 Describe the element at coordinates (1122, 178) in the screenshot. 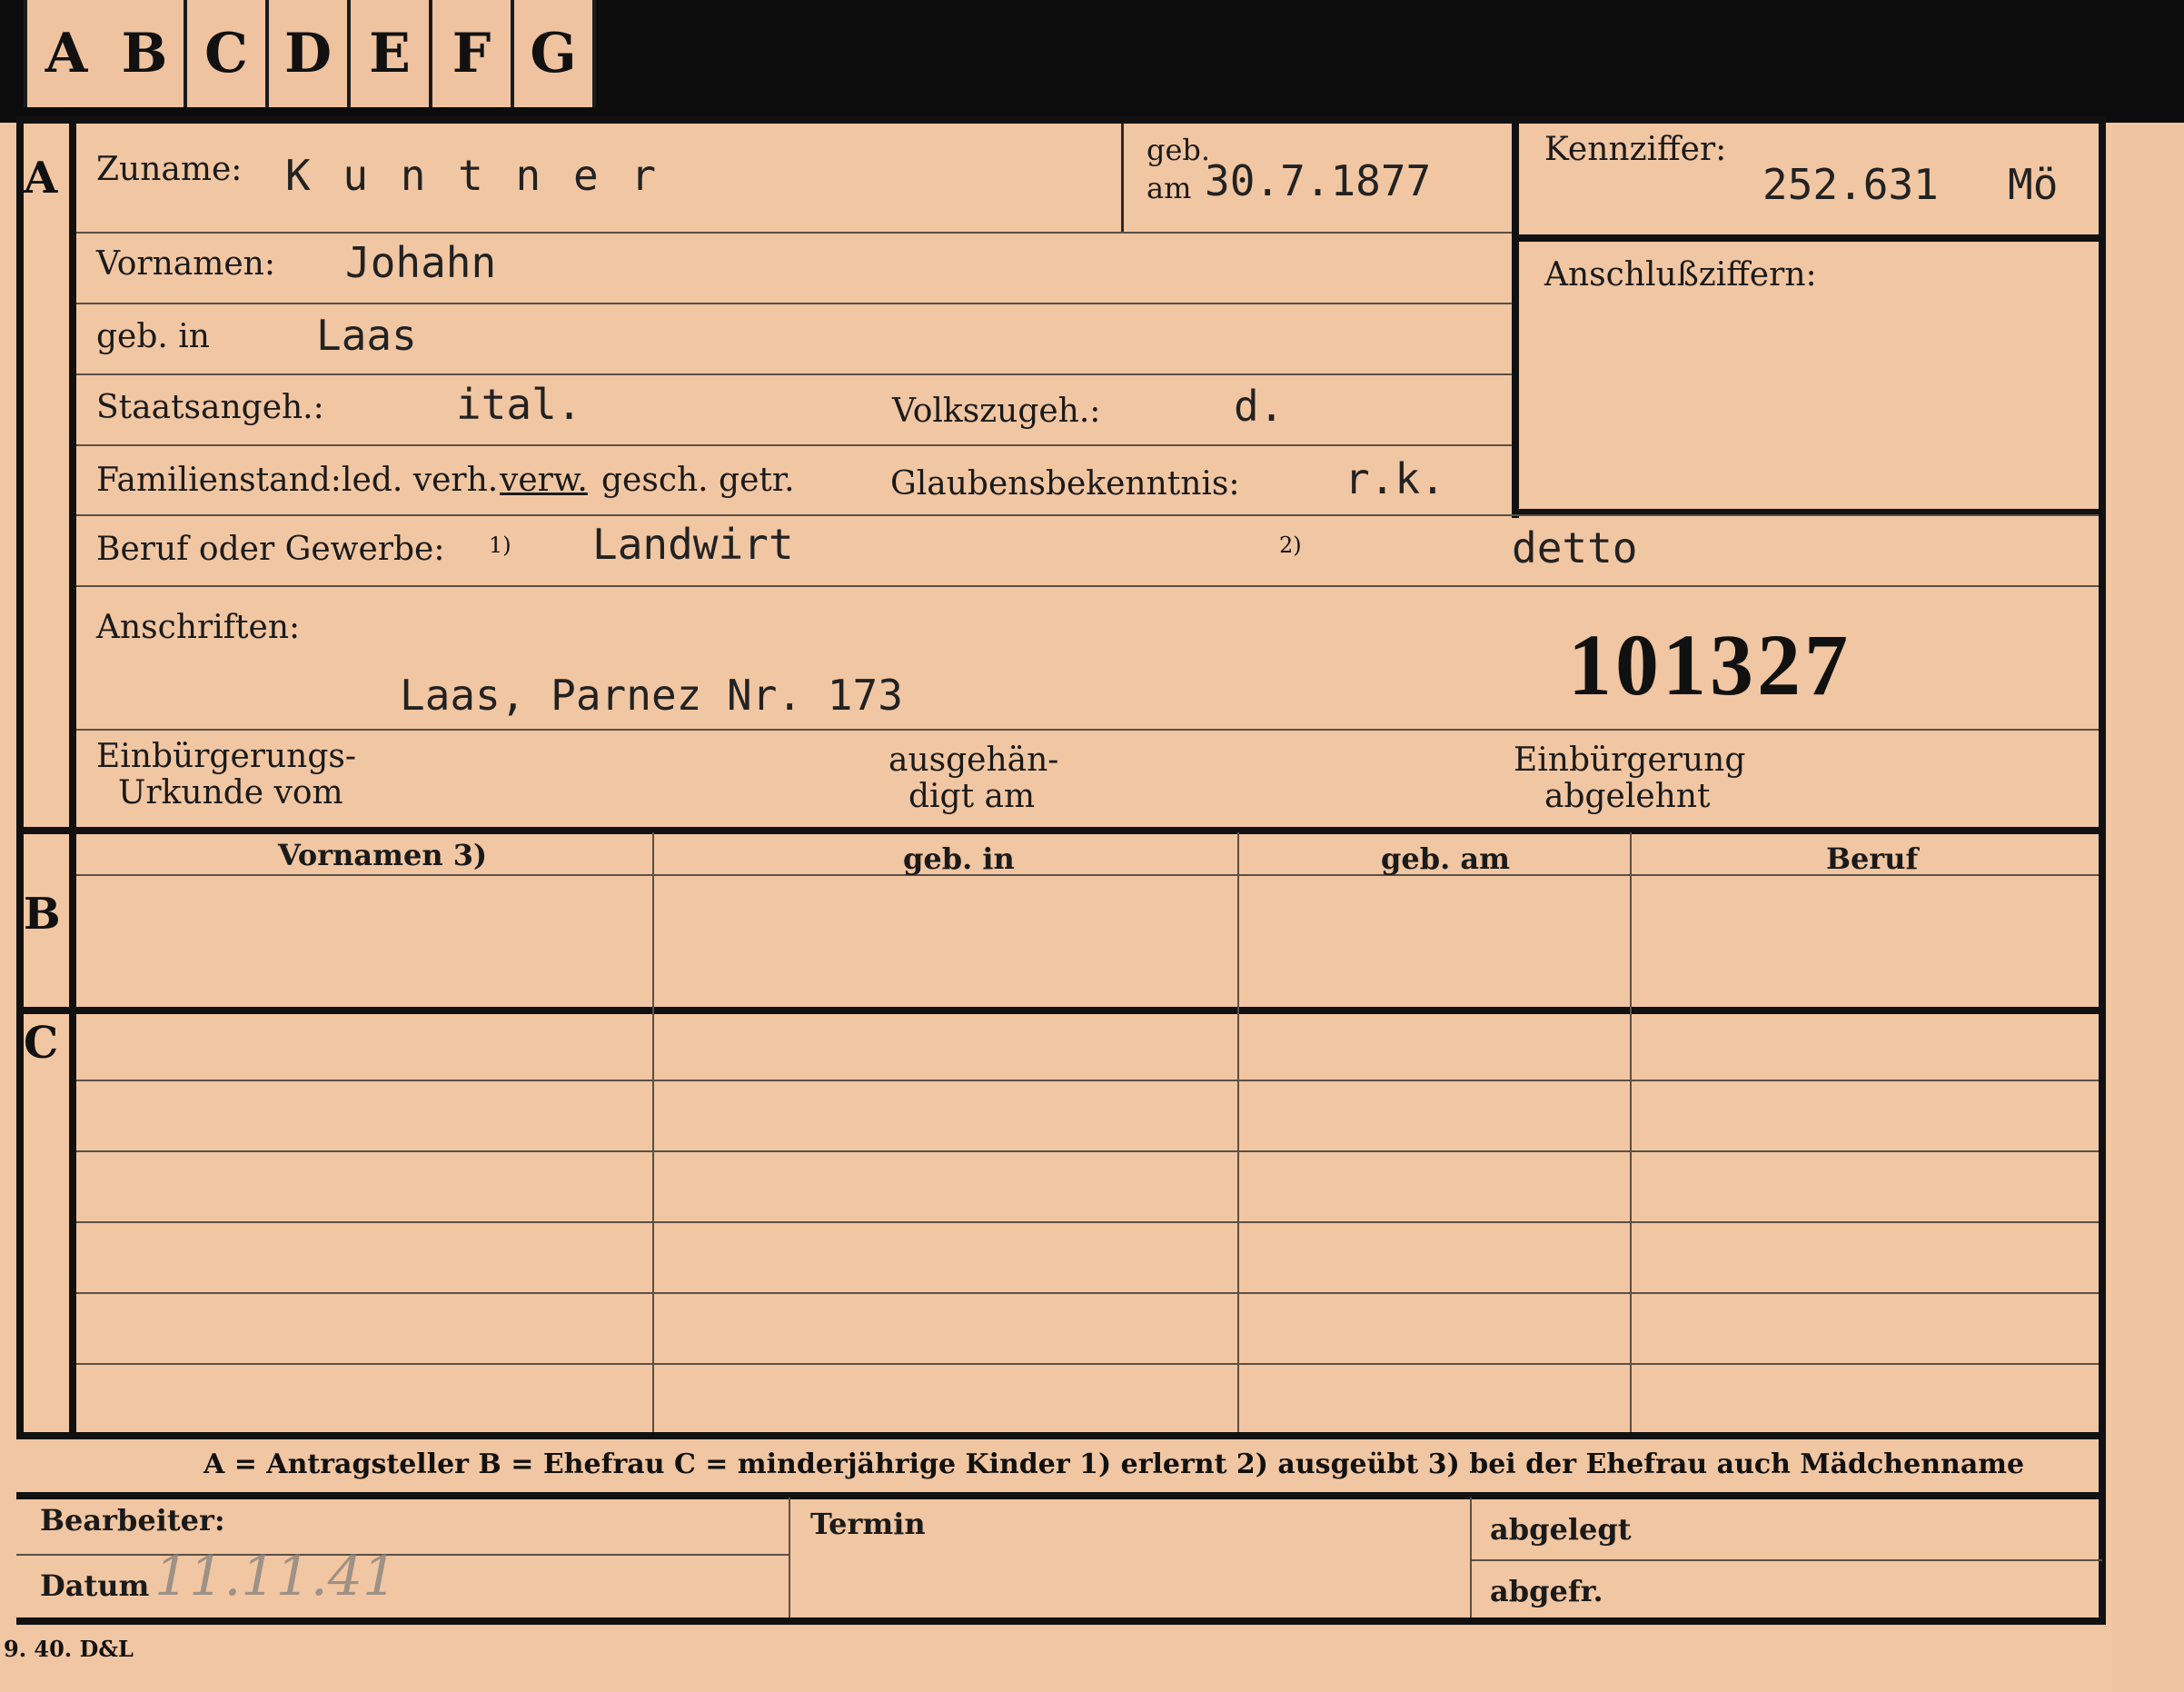

I see `geb-am-divider` at that location.